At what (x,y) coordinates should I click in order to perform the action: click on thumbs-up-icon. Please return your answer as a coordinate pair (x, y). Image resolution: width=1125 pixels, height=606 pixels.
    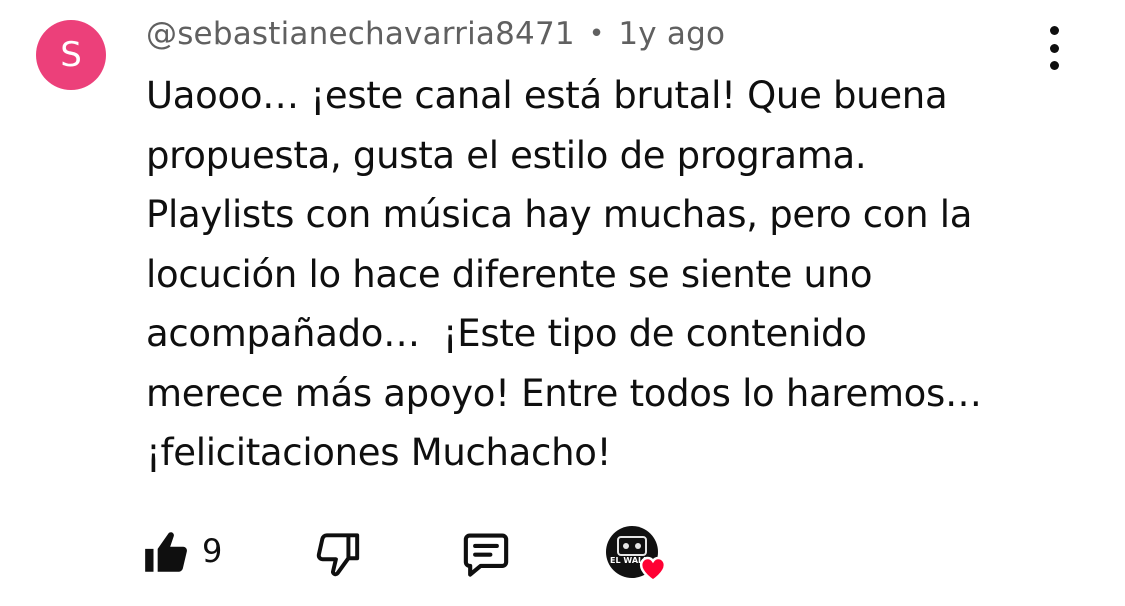
    Looking at the image, I should click on (166, 552).